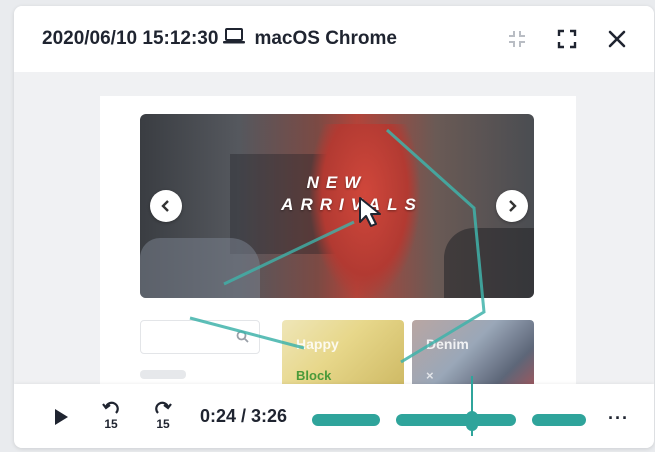 Image resolution: width=655 pixels, height=452 pixels. I want to click on session-device: macOS Chrome, so click(325, 38).